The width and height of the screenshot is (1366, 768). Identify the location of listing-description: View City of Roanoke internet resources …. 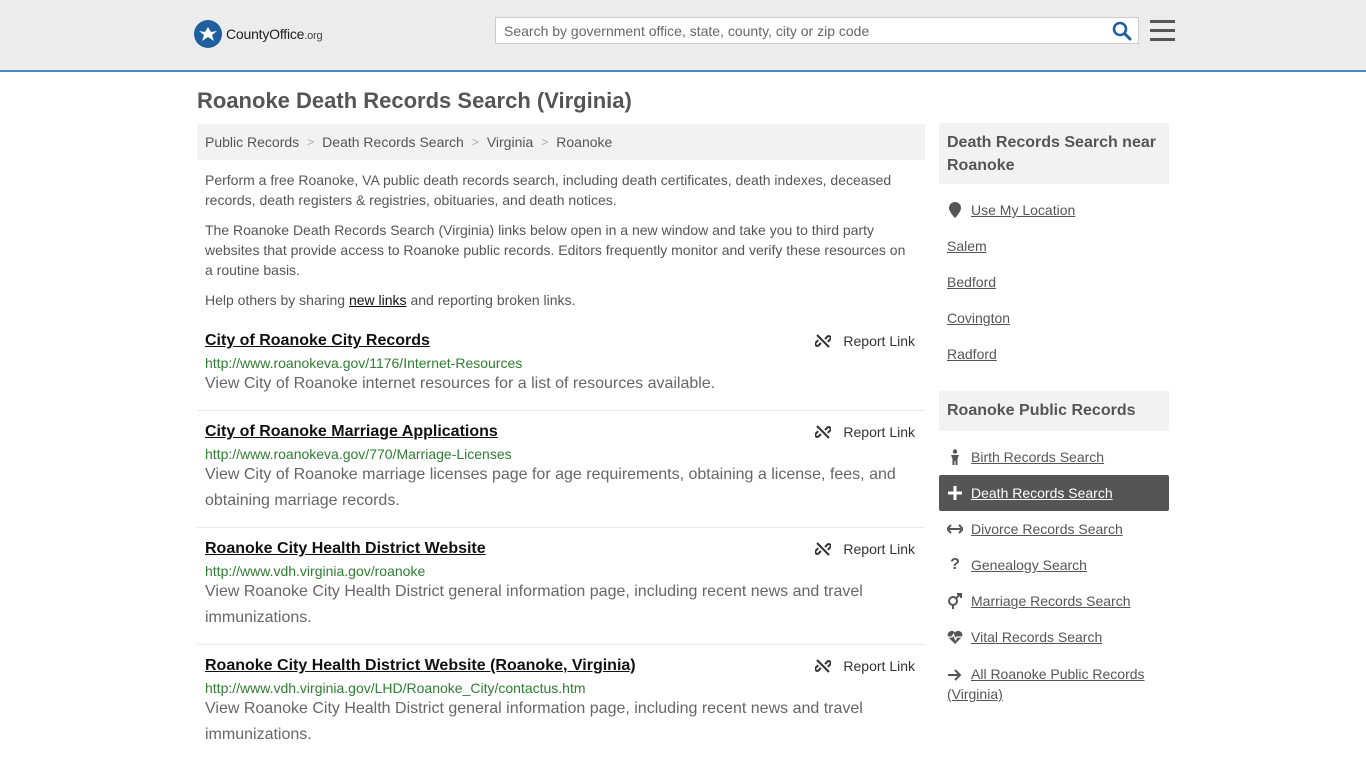
(460, 383).